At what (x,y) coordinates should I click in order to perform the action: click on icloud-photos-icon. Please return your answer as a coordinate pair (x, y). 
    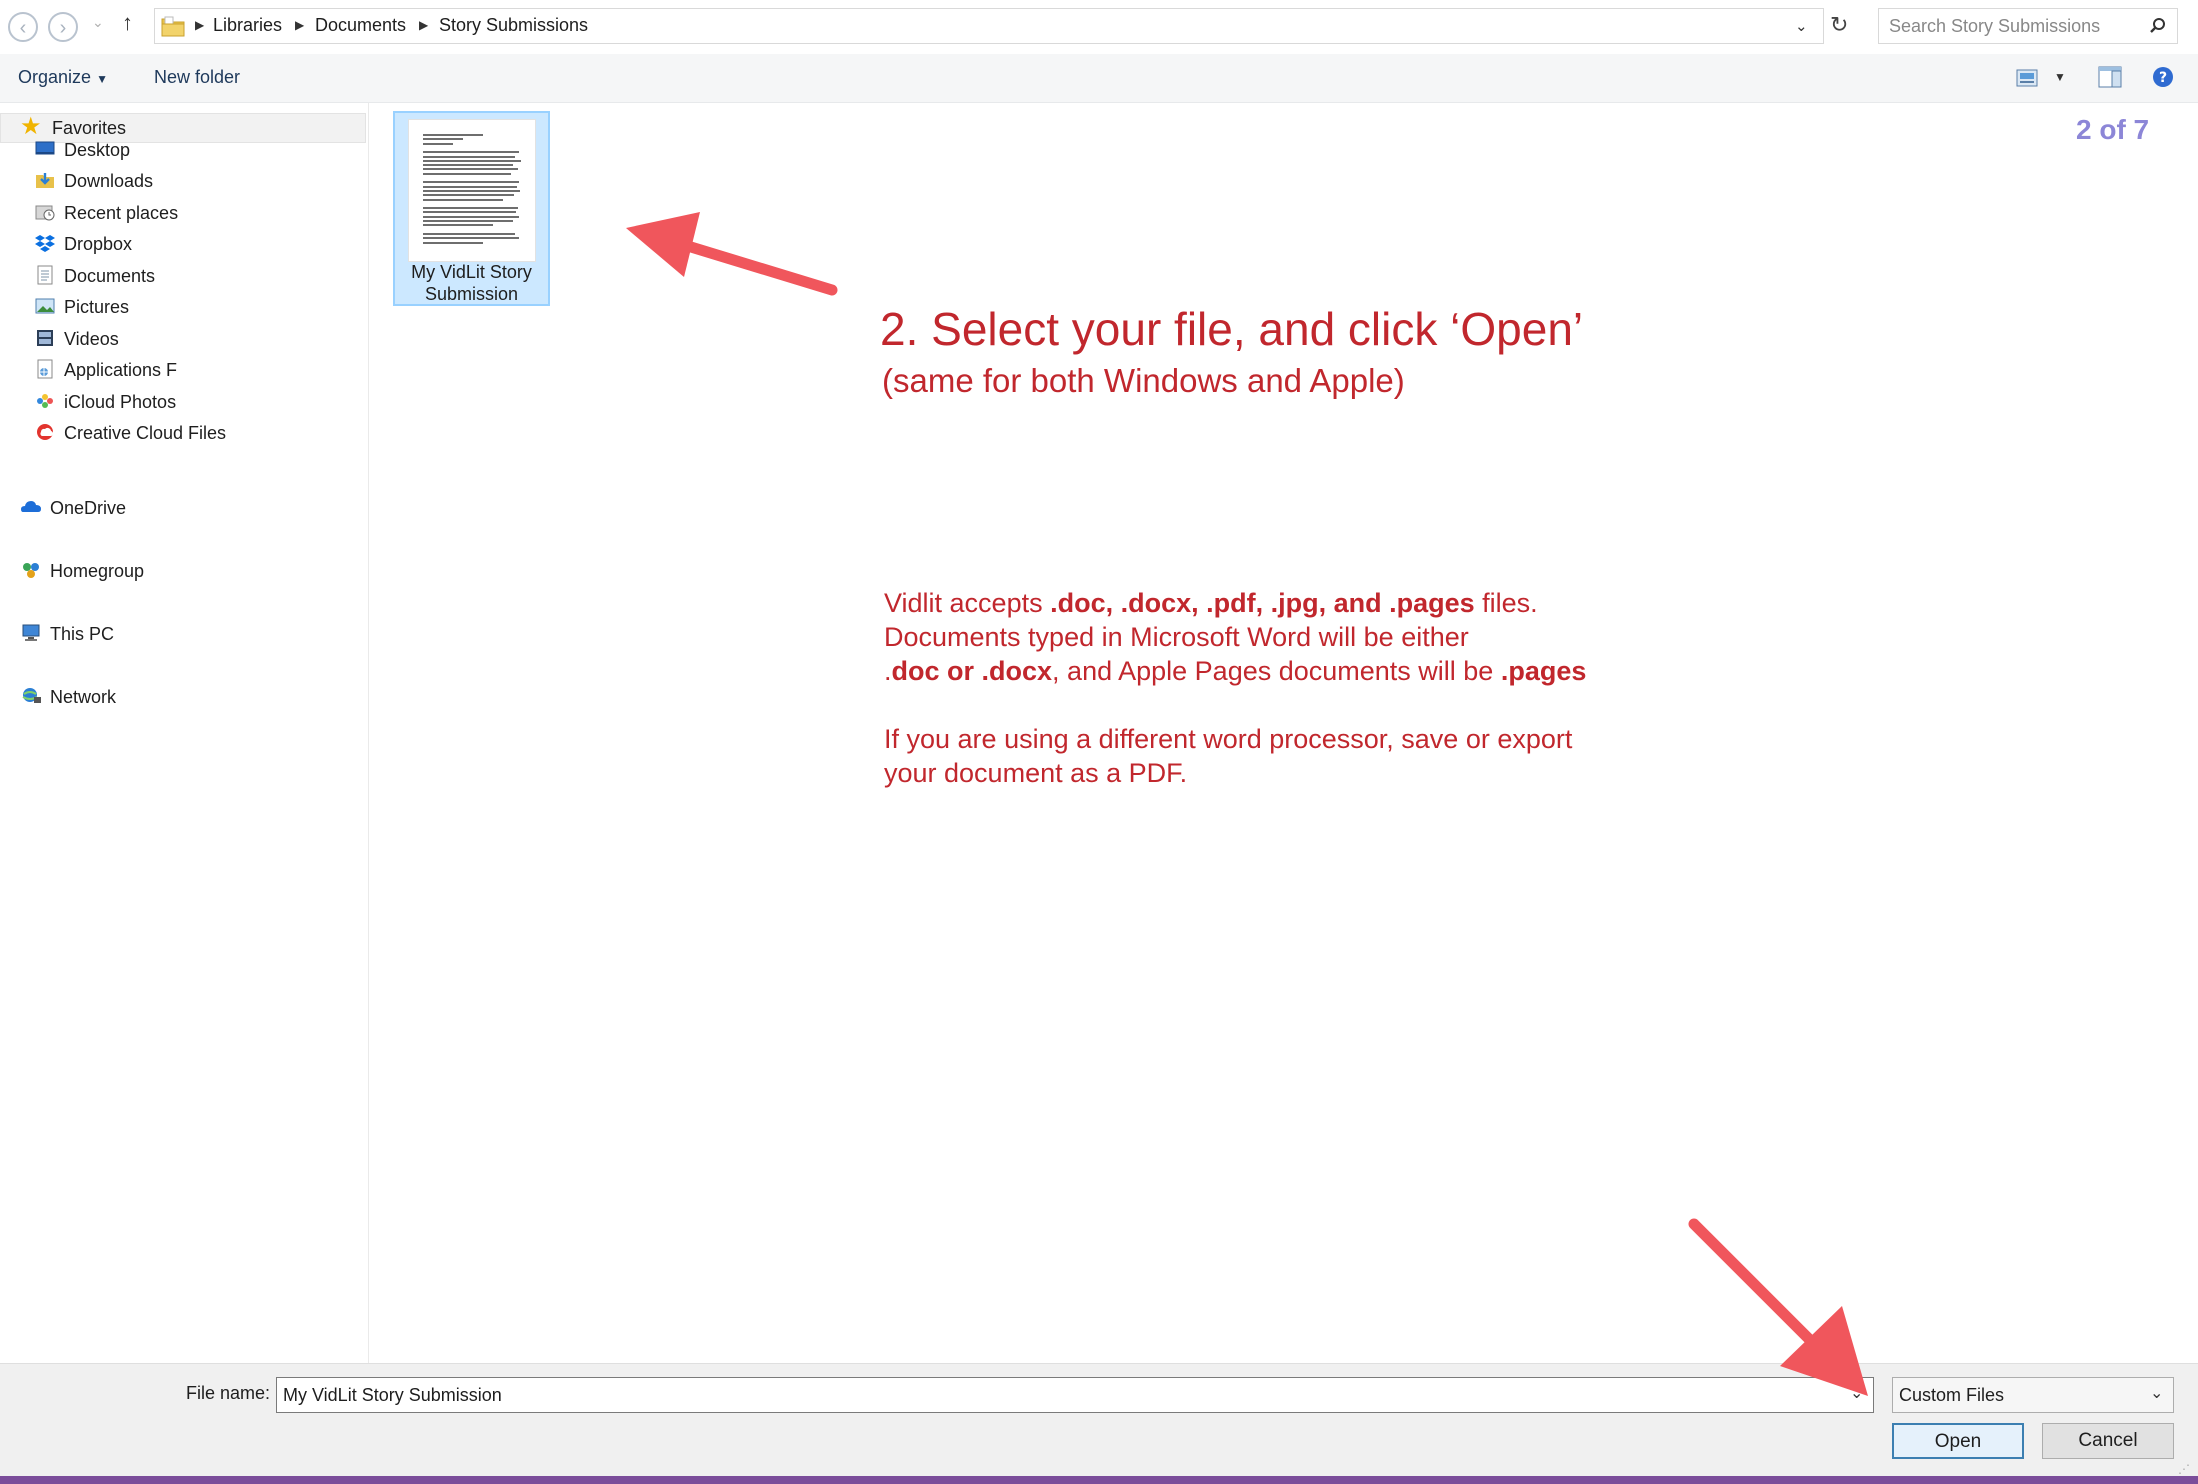
    Looking at the image, I should click on (45, 401).